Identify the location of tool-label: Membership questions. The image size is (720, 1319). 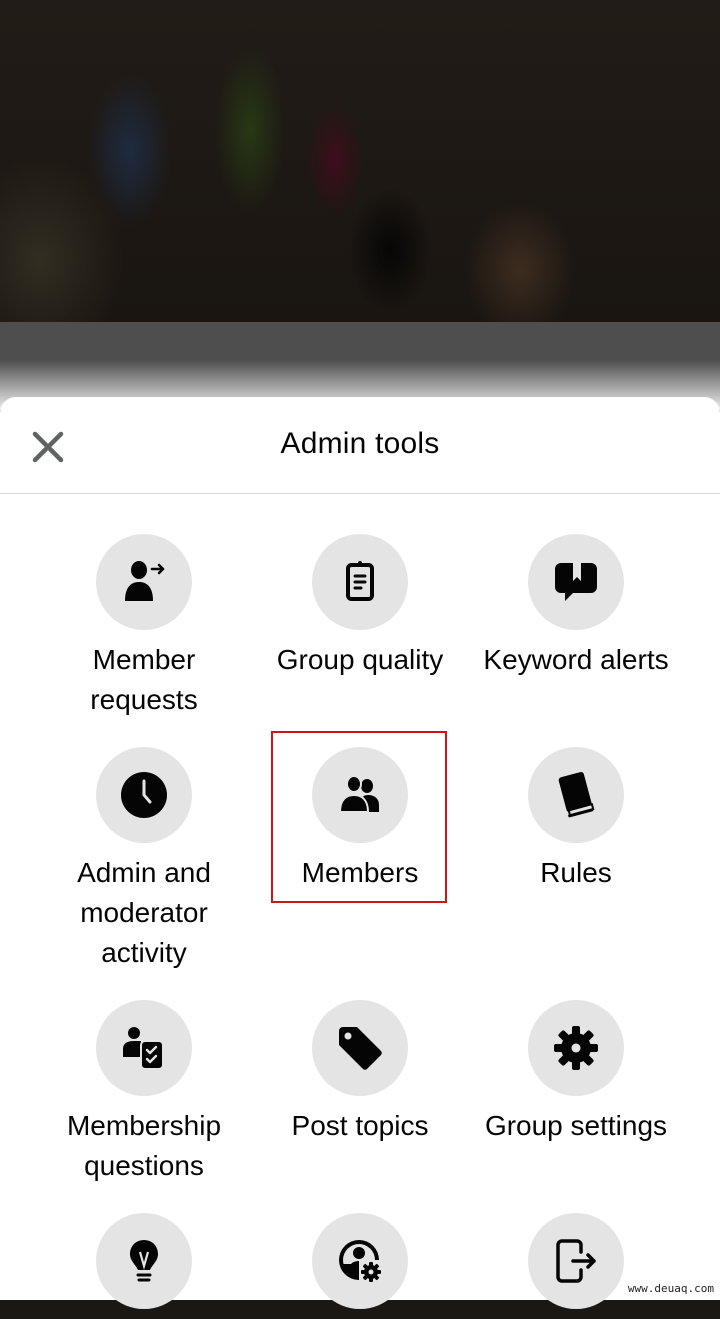
(144, 1145).